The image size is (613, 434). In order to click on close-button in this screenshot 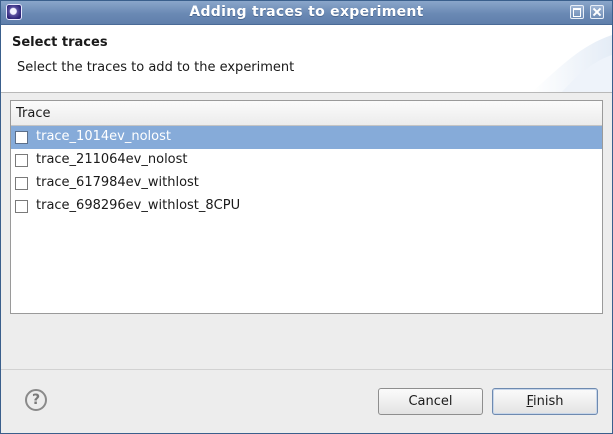, I will do `click(597, 12)`.